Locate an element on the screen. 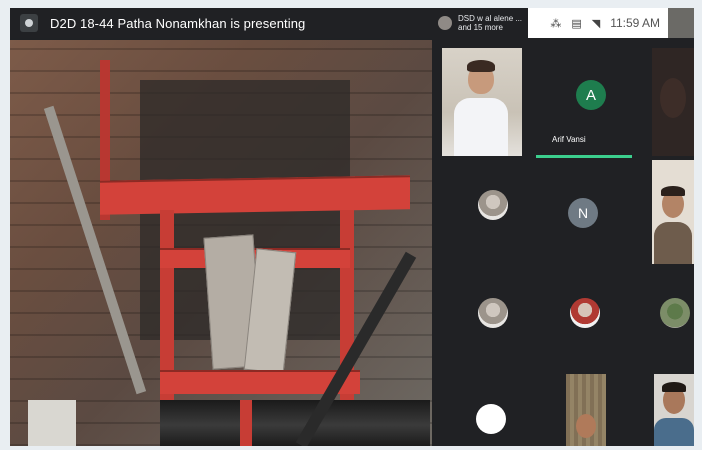 Image resolution: width=702 pixels, height=450 pixels. participant-tile-arif: A Arif Vansi is located at coordinates (591, 102).